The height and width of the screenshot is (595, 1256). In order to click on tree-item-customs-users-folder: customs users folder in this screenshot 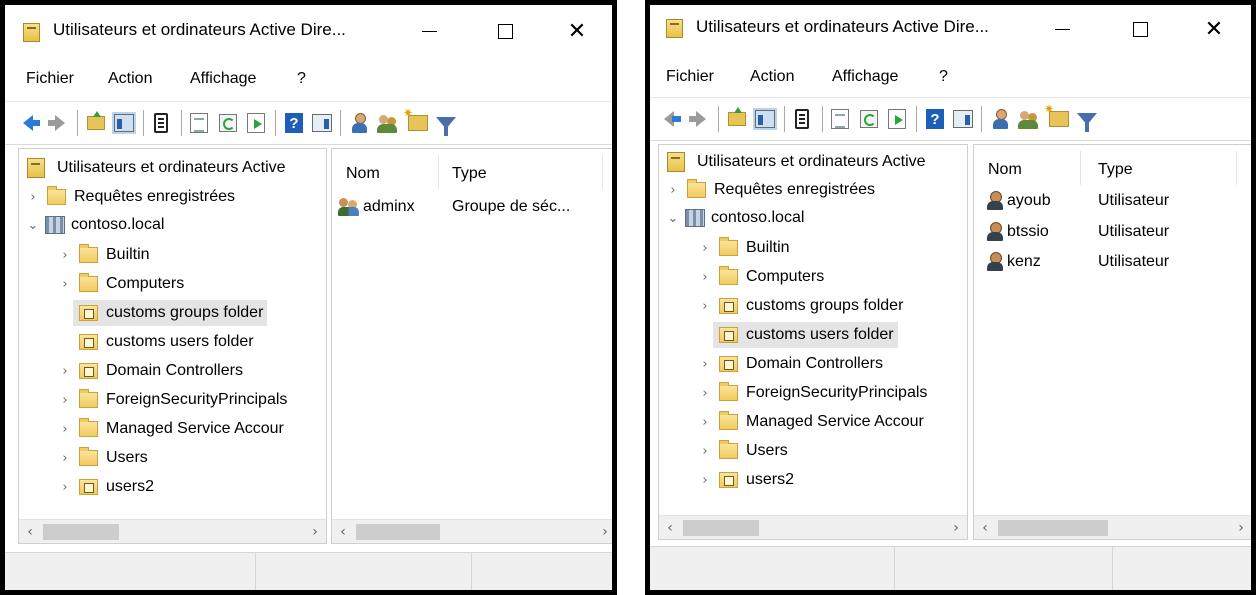, I will do `click(163, 342)`.